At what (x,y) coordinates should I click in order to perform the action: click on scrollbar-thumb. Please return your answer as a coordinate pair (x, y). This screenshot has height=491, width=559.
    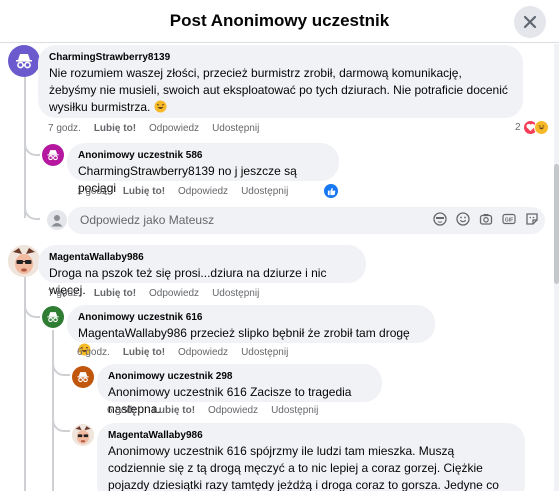
    Looking at the image, I should click on (556, 224).